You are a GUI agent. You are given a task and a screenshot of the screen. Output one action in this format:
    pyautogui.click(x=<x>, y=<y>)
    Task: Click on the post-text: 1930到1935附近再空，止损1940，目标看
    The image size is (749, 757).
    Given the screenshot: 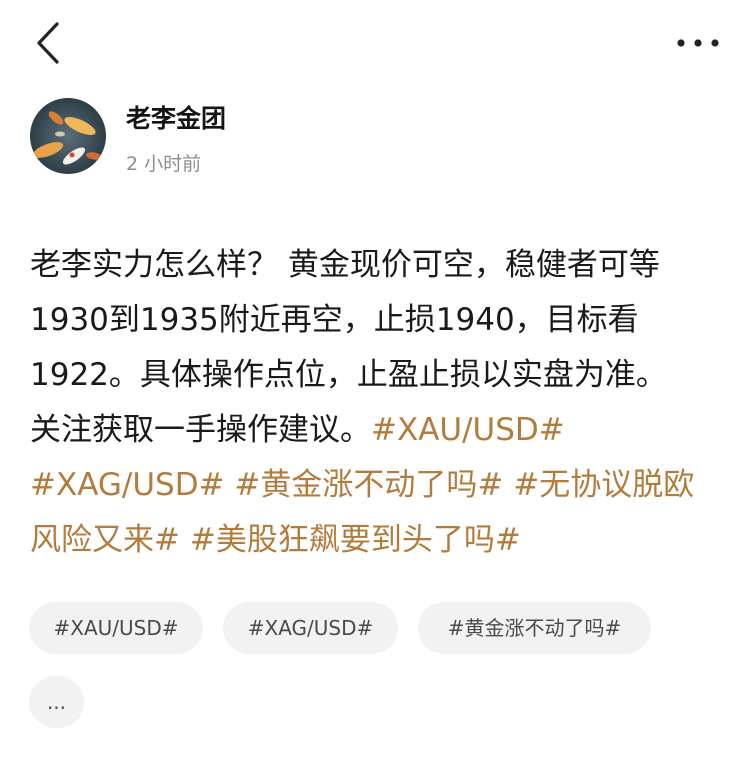 What is the action you would take?
    pyautogui.click(x=334, y=320)
    